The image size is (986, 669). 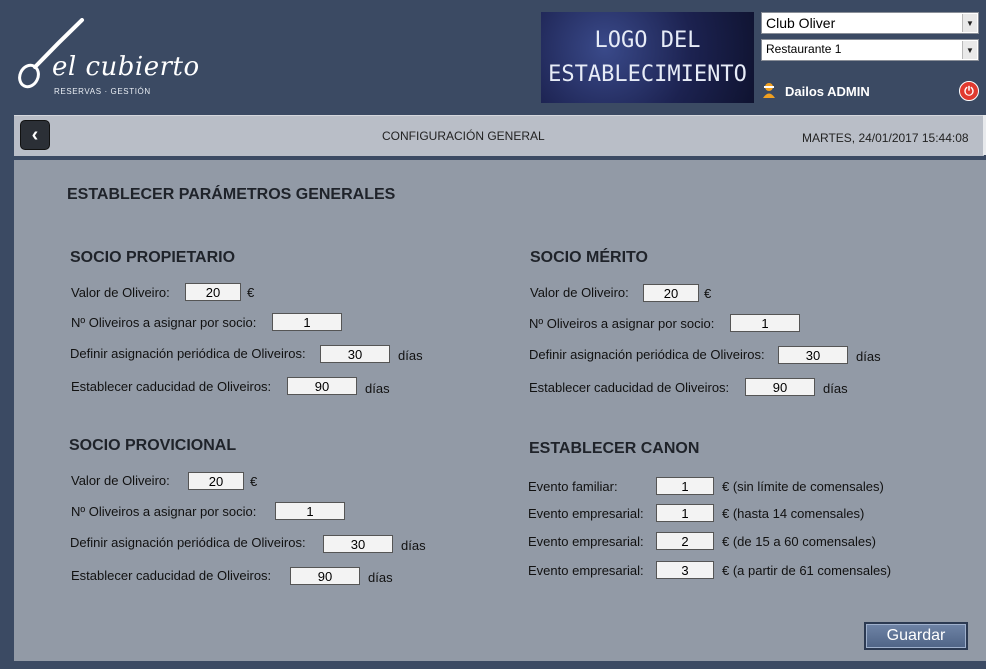 What do you see at coordinates (322, 386) in the screenshot?
I see `propietario-caducidad-input` at bounding box center [322, 386].